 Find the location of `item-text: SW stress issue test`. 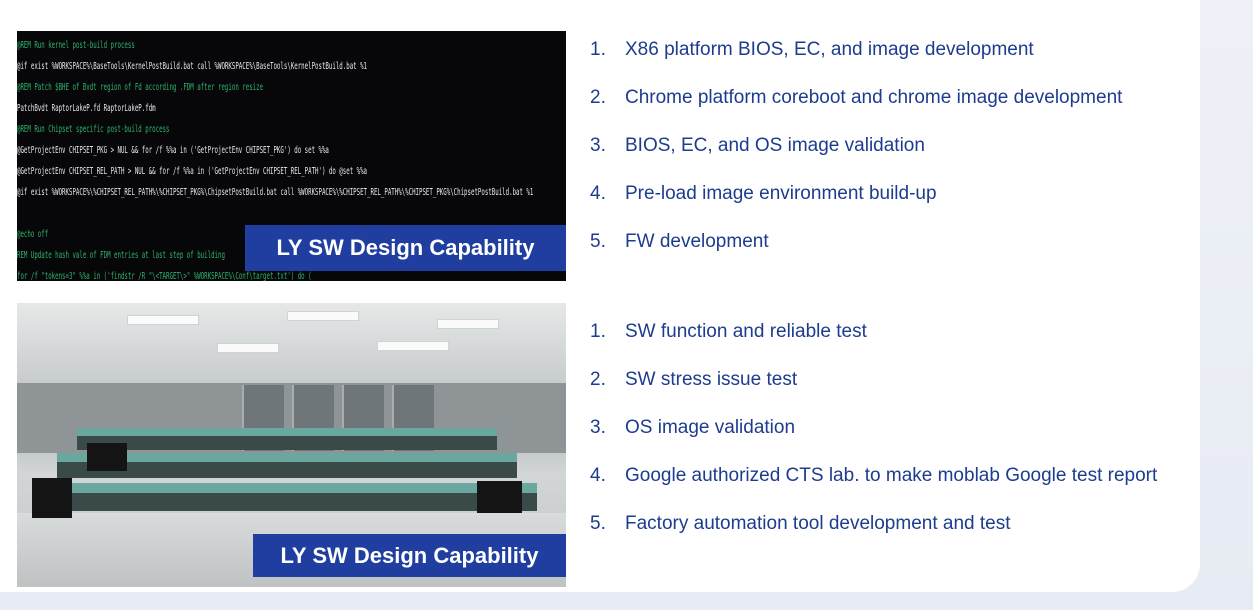

item-text: SW stress issue test is located at coordinates (711, 379).